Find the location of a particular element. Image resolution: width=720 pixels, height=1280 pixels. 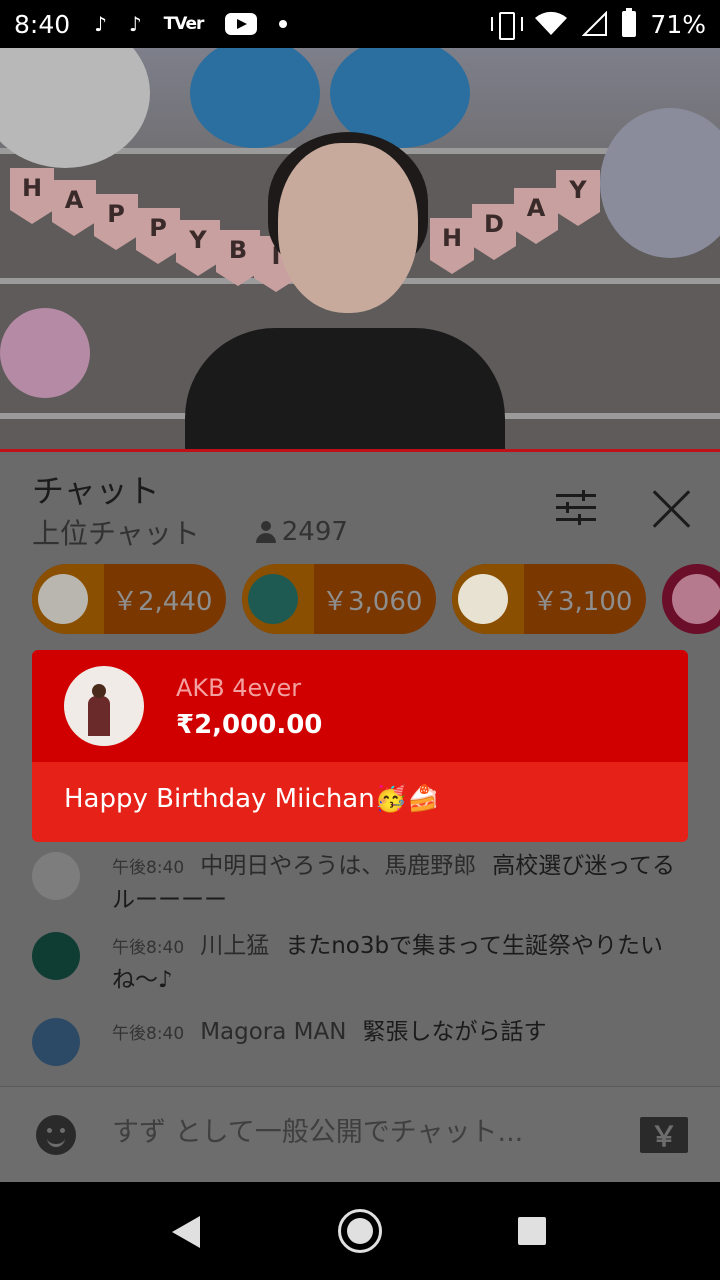

ticker-amount: ￥3,100 is located at coordinates (582, 601).